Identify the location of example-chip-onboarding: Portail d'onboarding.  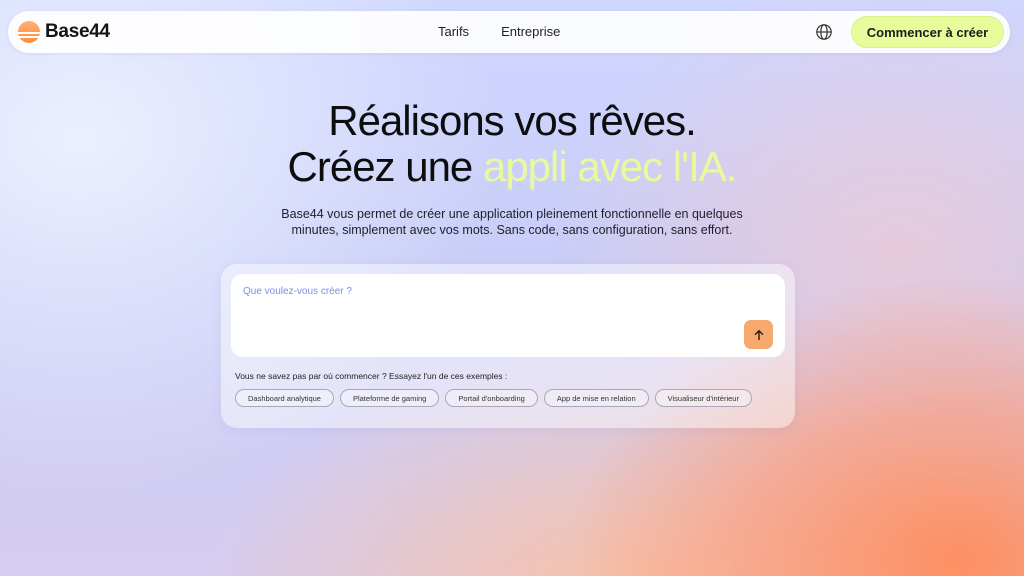
(491, 398).